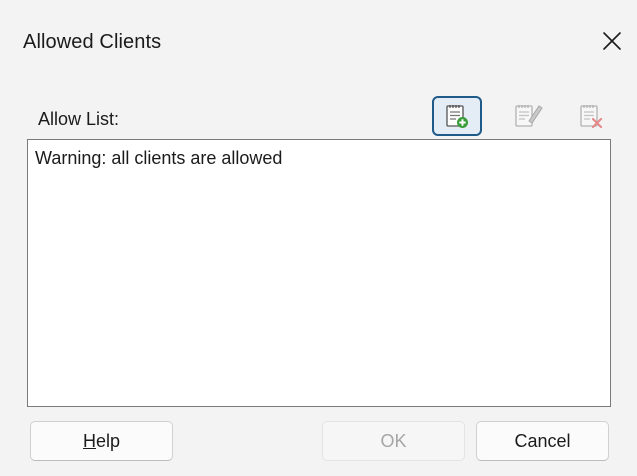 The image size is (637, 476). I want to click on close-button, so click(612, 41).